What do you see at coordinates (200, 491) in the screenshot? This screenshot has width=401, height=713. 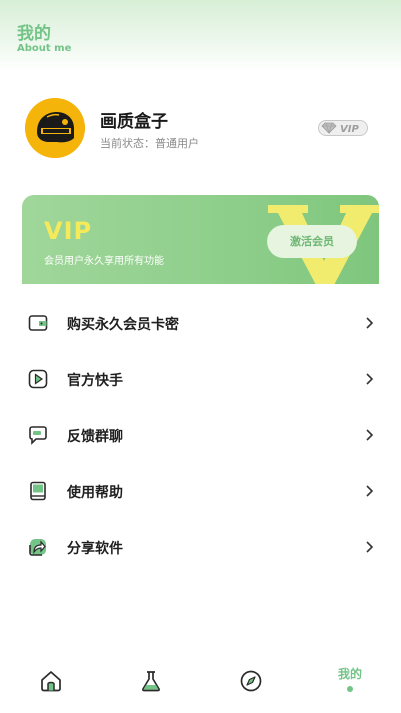 I see `menu-item-help: 使用帮助` at bounding box center [200, 491].